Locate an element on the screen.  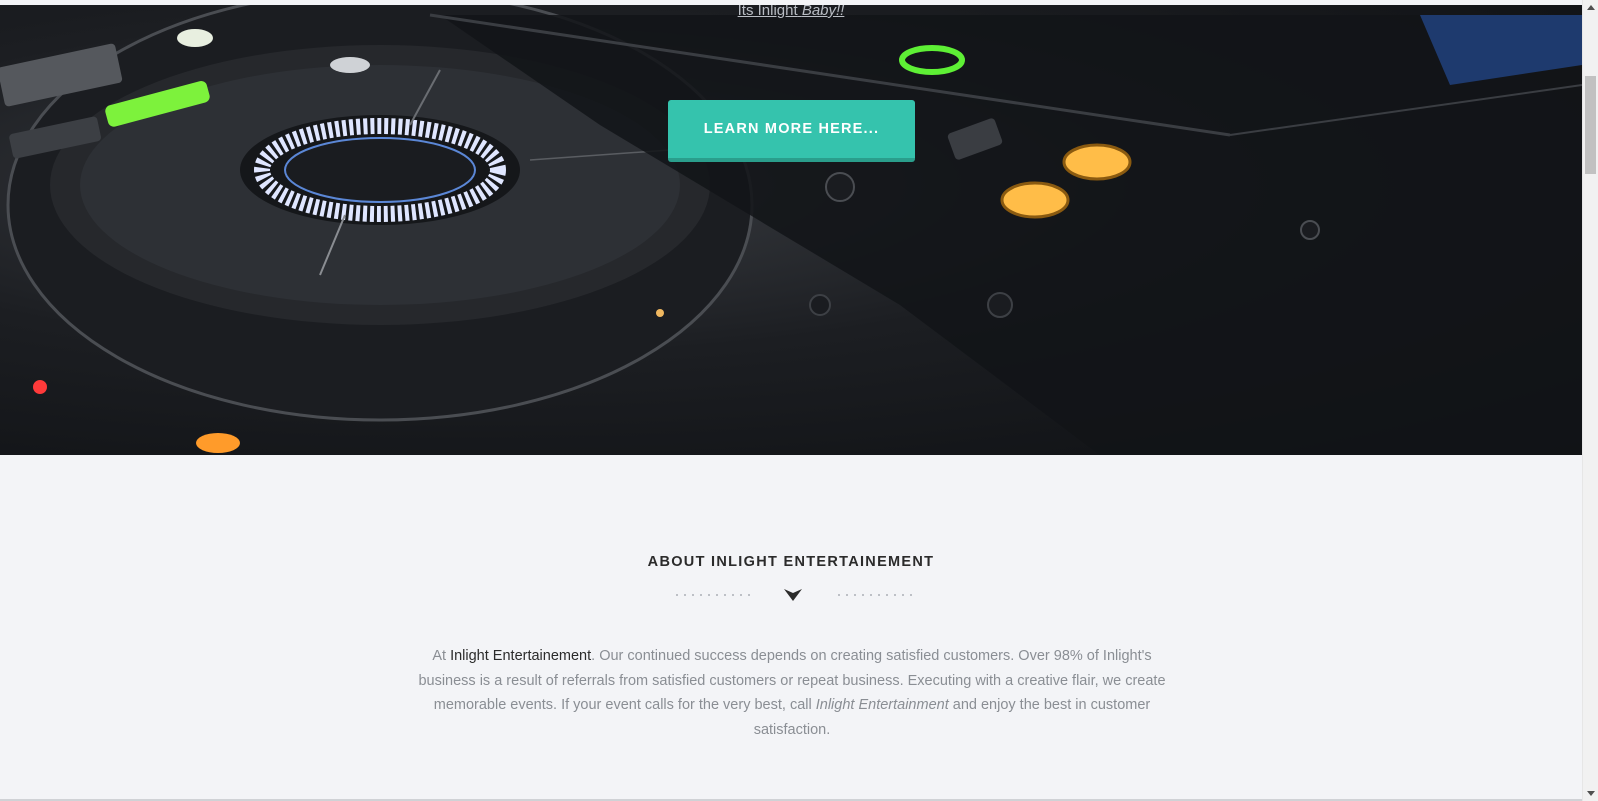
scrollbar-thumb is located at coordinates (1590, 125).